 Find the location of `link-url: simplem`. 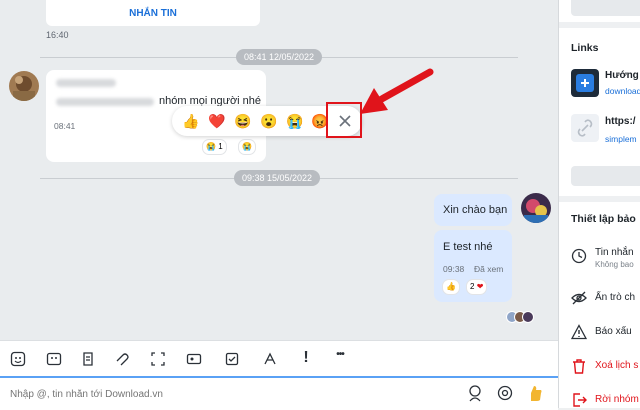

link-url: simplem is located at coordinates (621, 139).